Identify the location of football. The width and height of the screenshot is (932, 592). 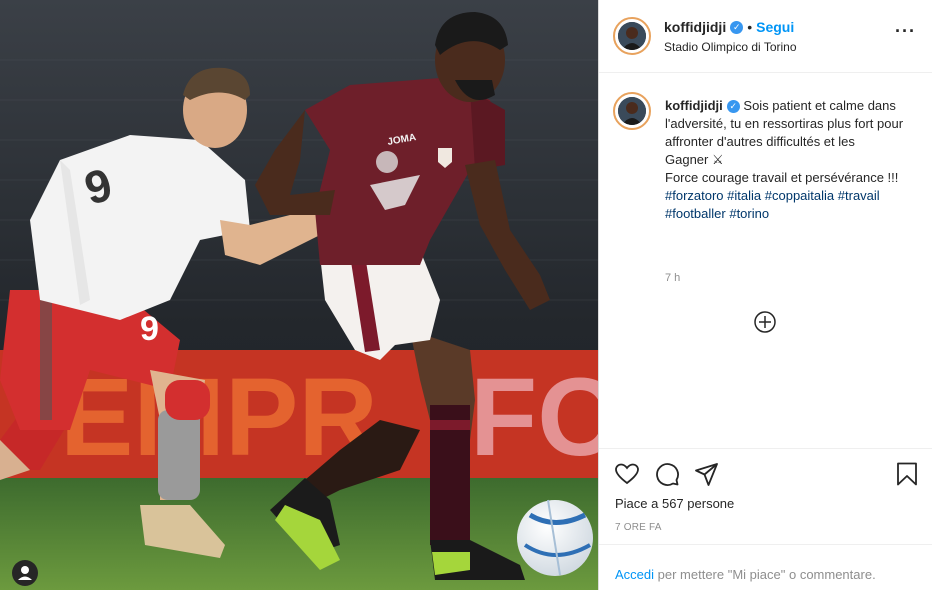
(555, 537).